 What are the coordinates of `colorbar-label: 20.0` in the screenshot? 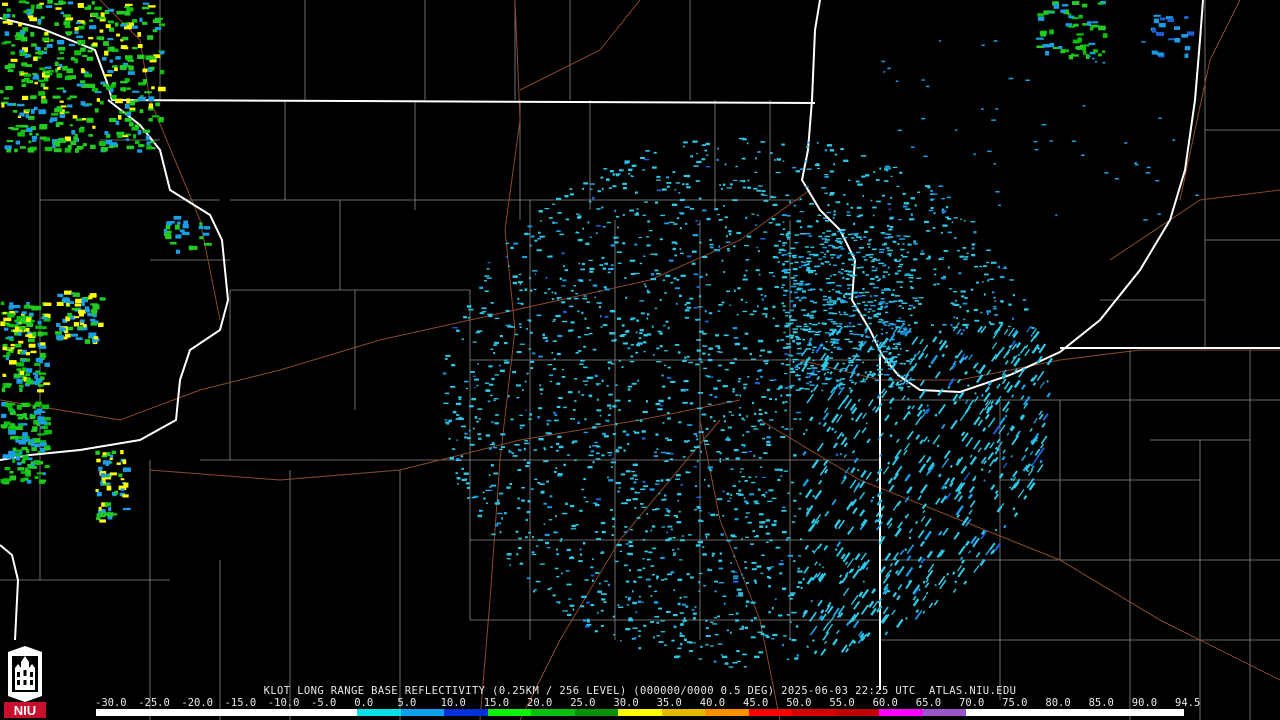 It's located at (540, 703).